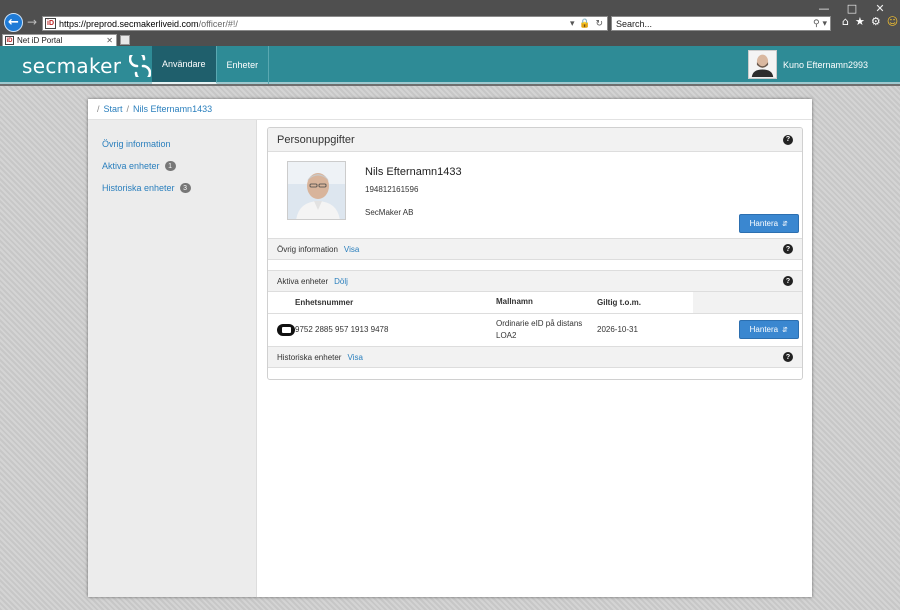 This screenshot has width=900, height=610. Describe the element at coordinates (450, 40) in the screenshot. I see `tab-strip: iD Net iD Portal ✕` at that location.